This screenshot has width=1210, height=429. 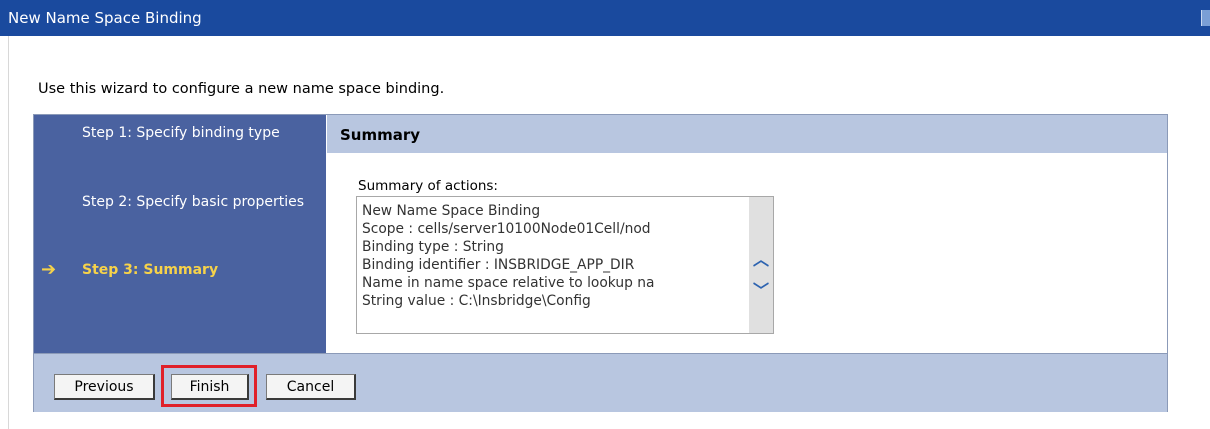 What do you see at coordinates (197, 202) in the screenshot?
I see `step-2-link: Step 2: Specify basic properties` at bounding box center [197, 202].